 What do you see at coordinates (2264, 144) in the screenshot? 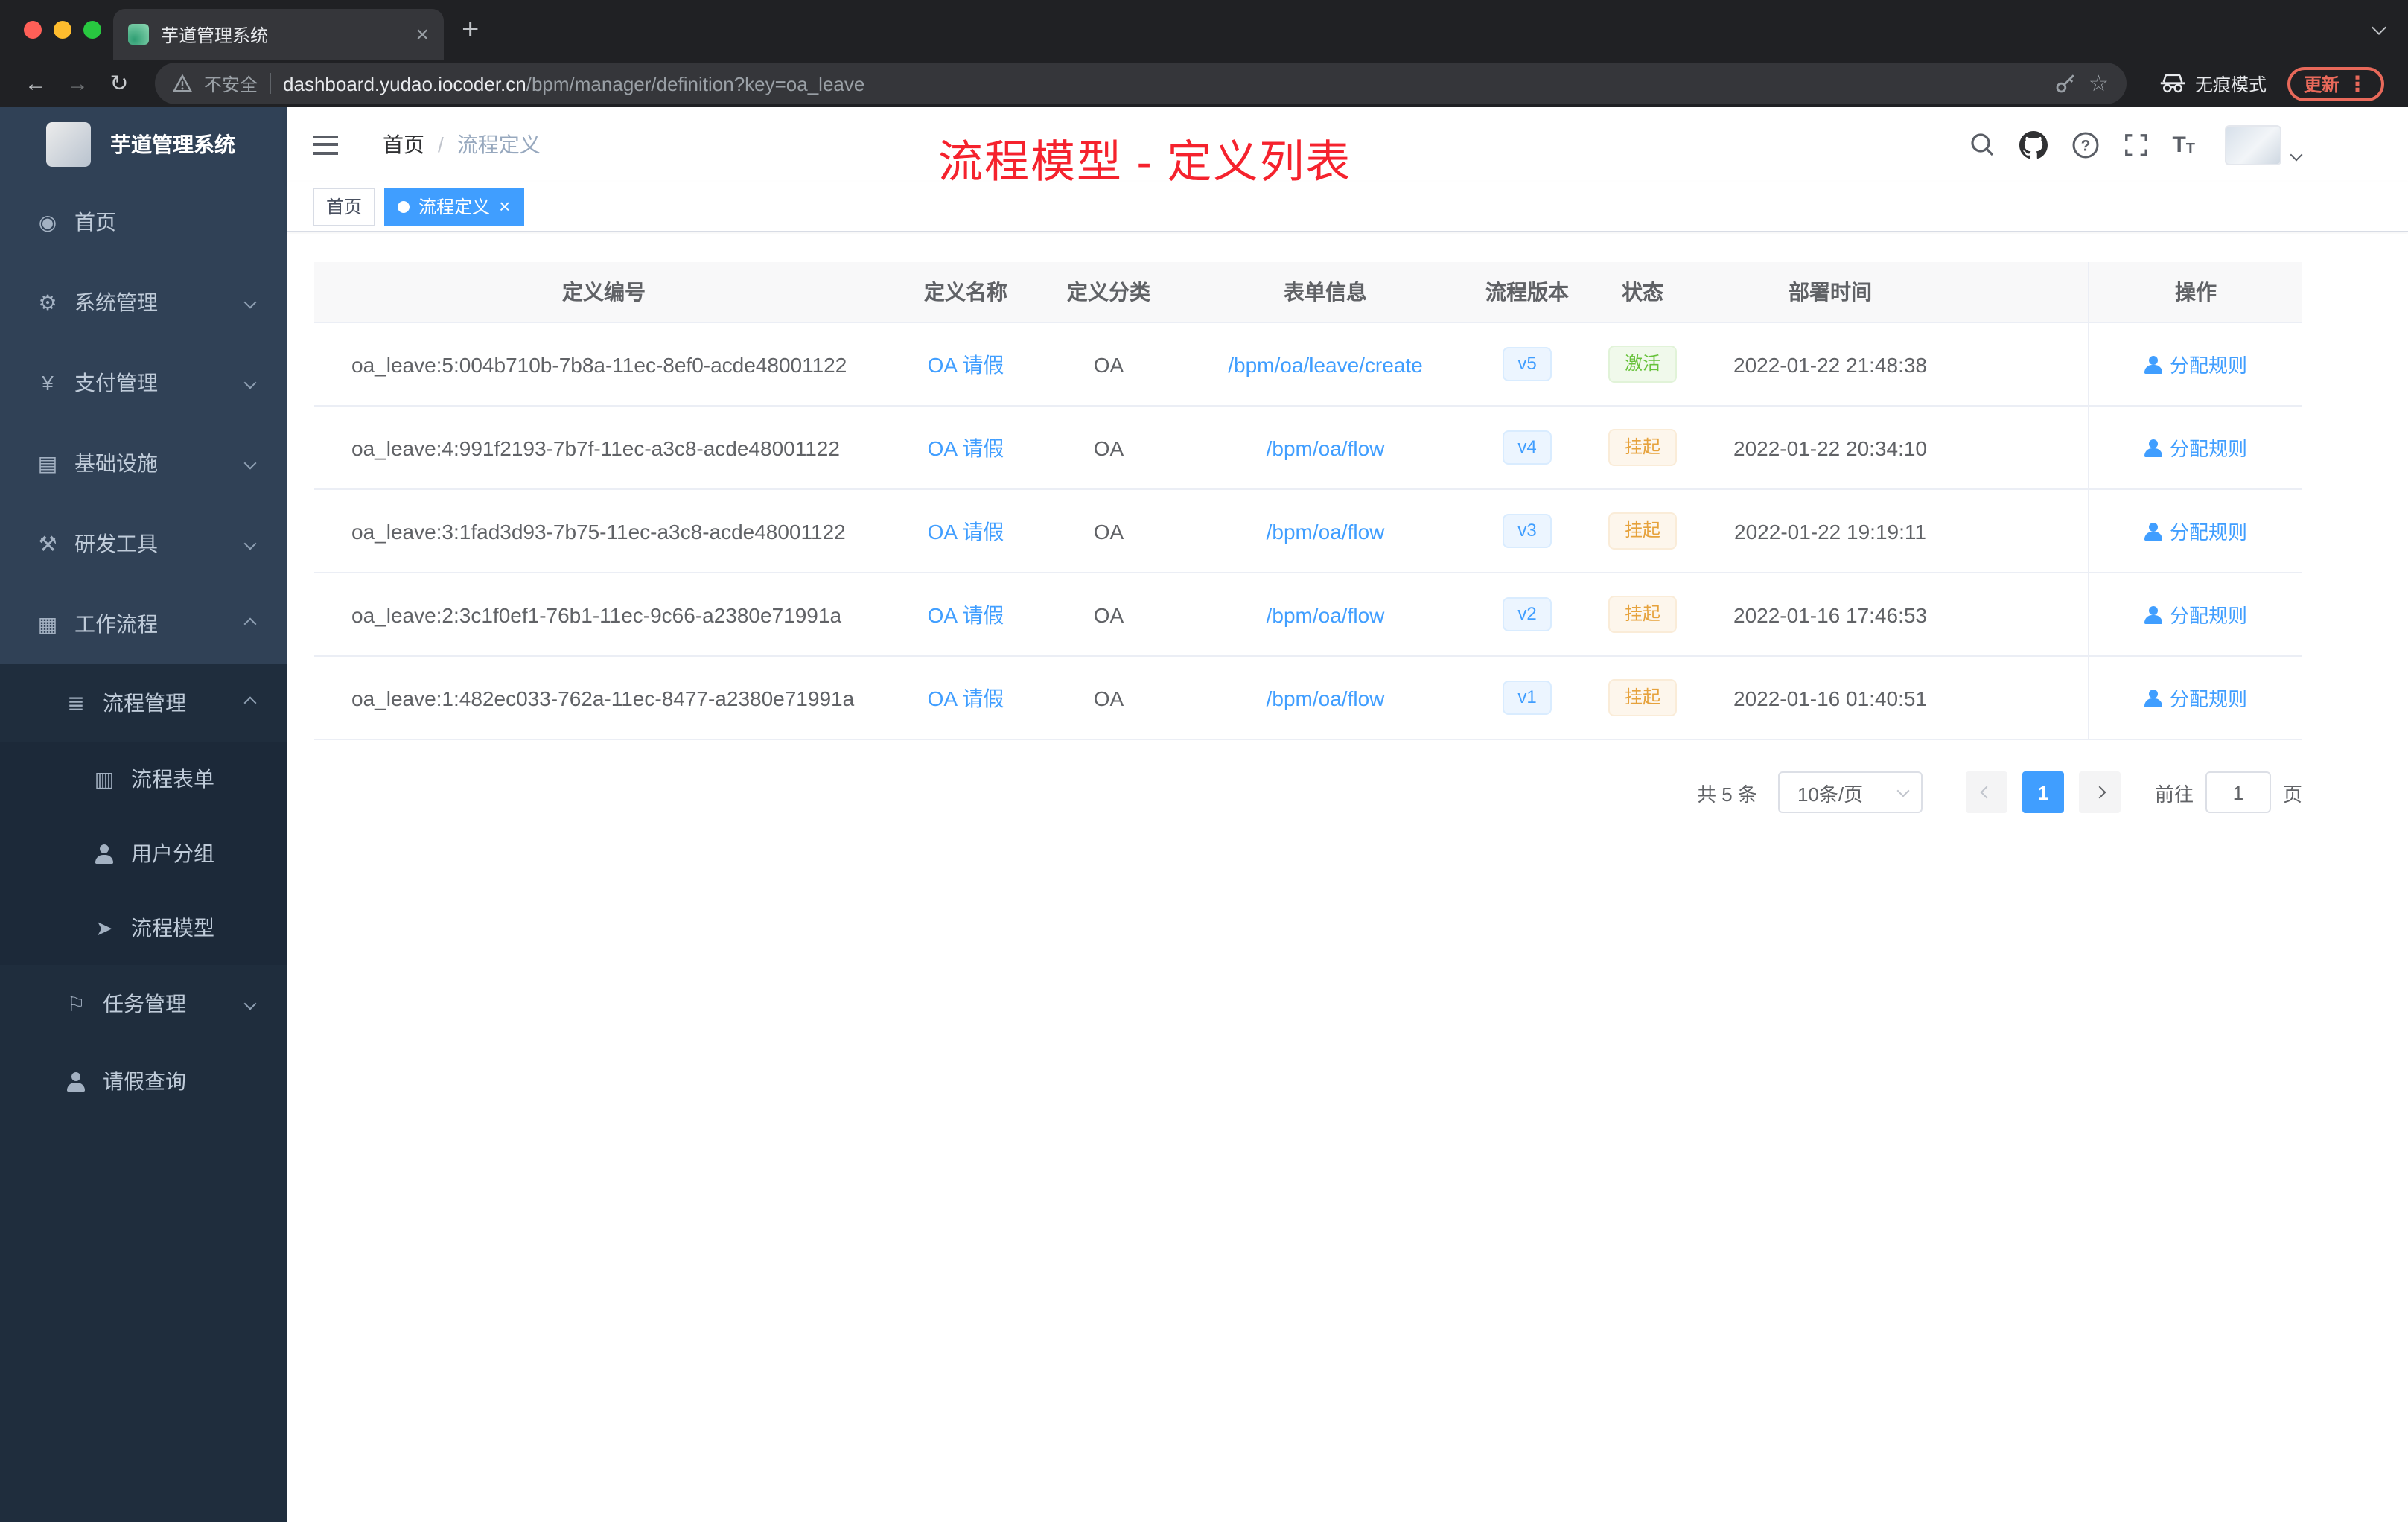
I see `user-avatar-dropdown` at bounding box center [2264, 144].